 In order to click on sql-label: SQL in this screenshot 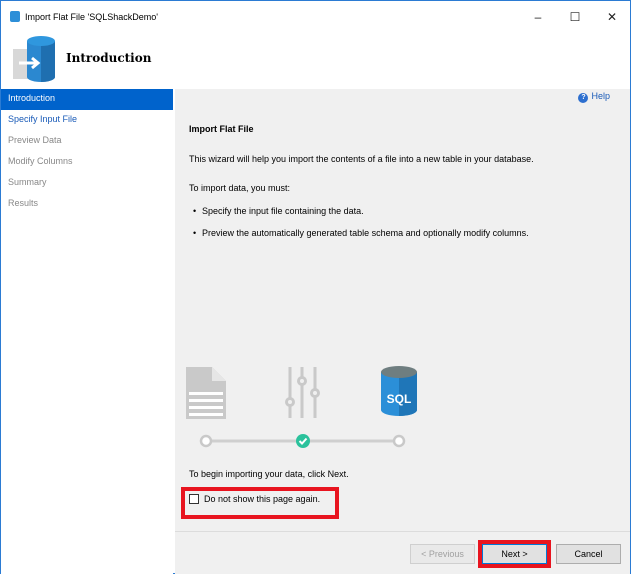, I will do `click(399, 399)`.